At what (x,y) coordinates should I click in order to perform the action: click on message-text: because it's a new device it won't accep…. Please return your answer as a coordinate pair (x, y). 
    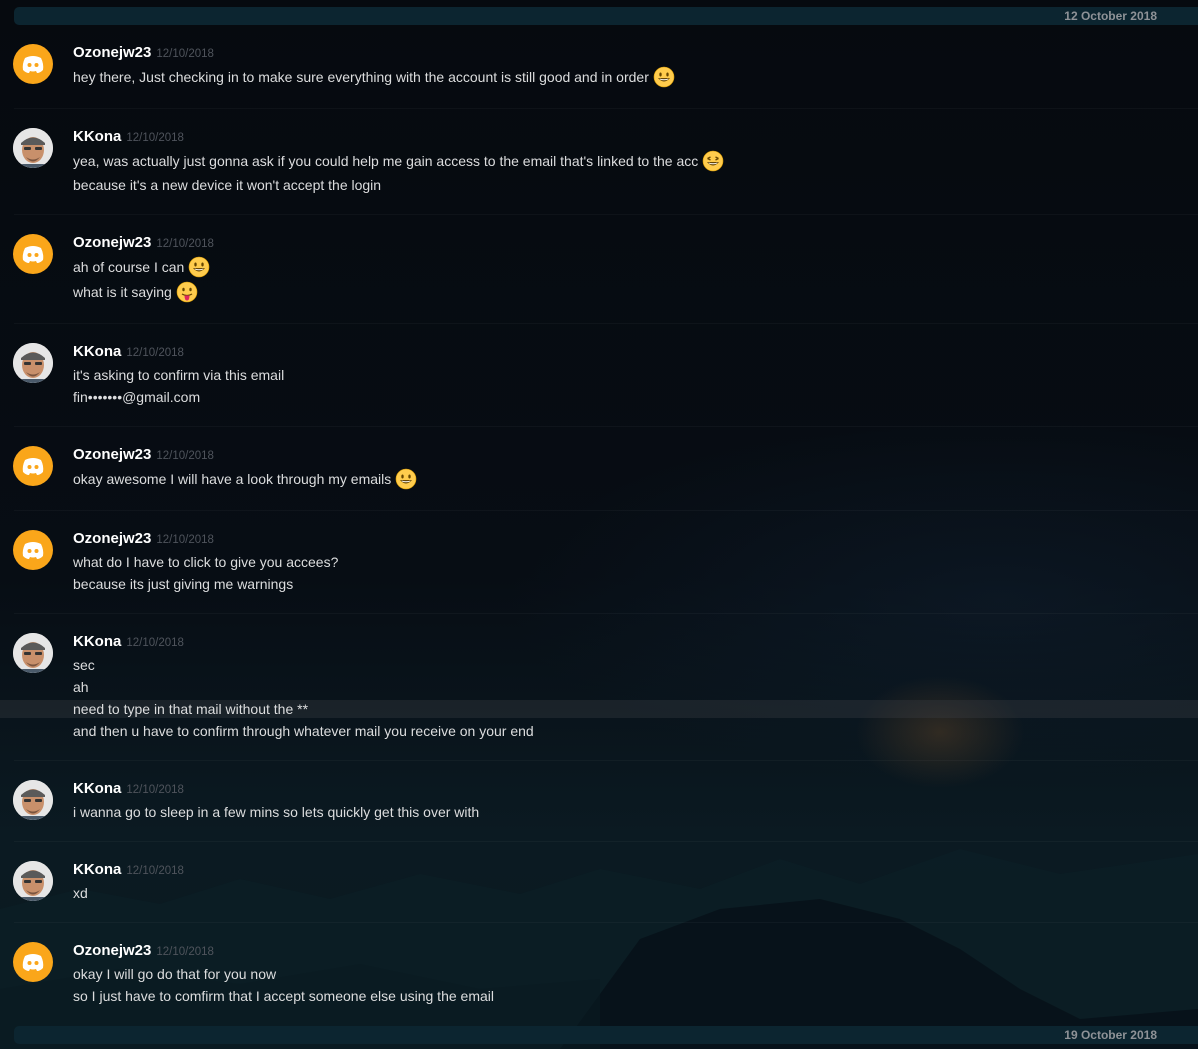
    Looking at the image, I should click on (227, 185).